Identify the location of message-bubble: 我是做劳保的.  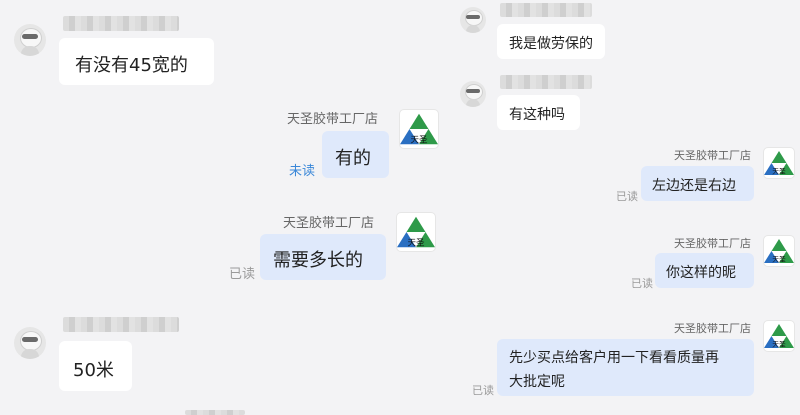
(551, 41).